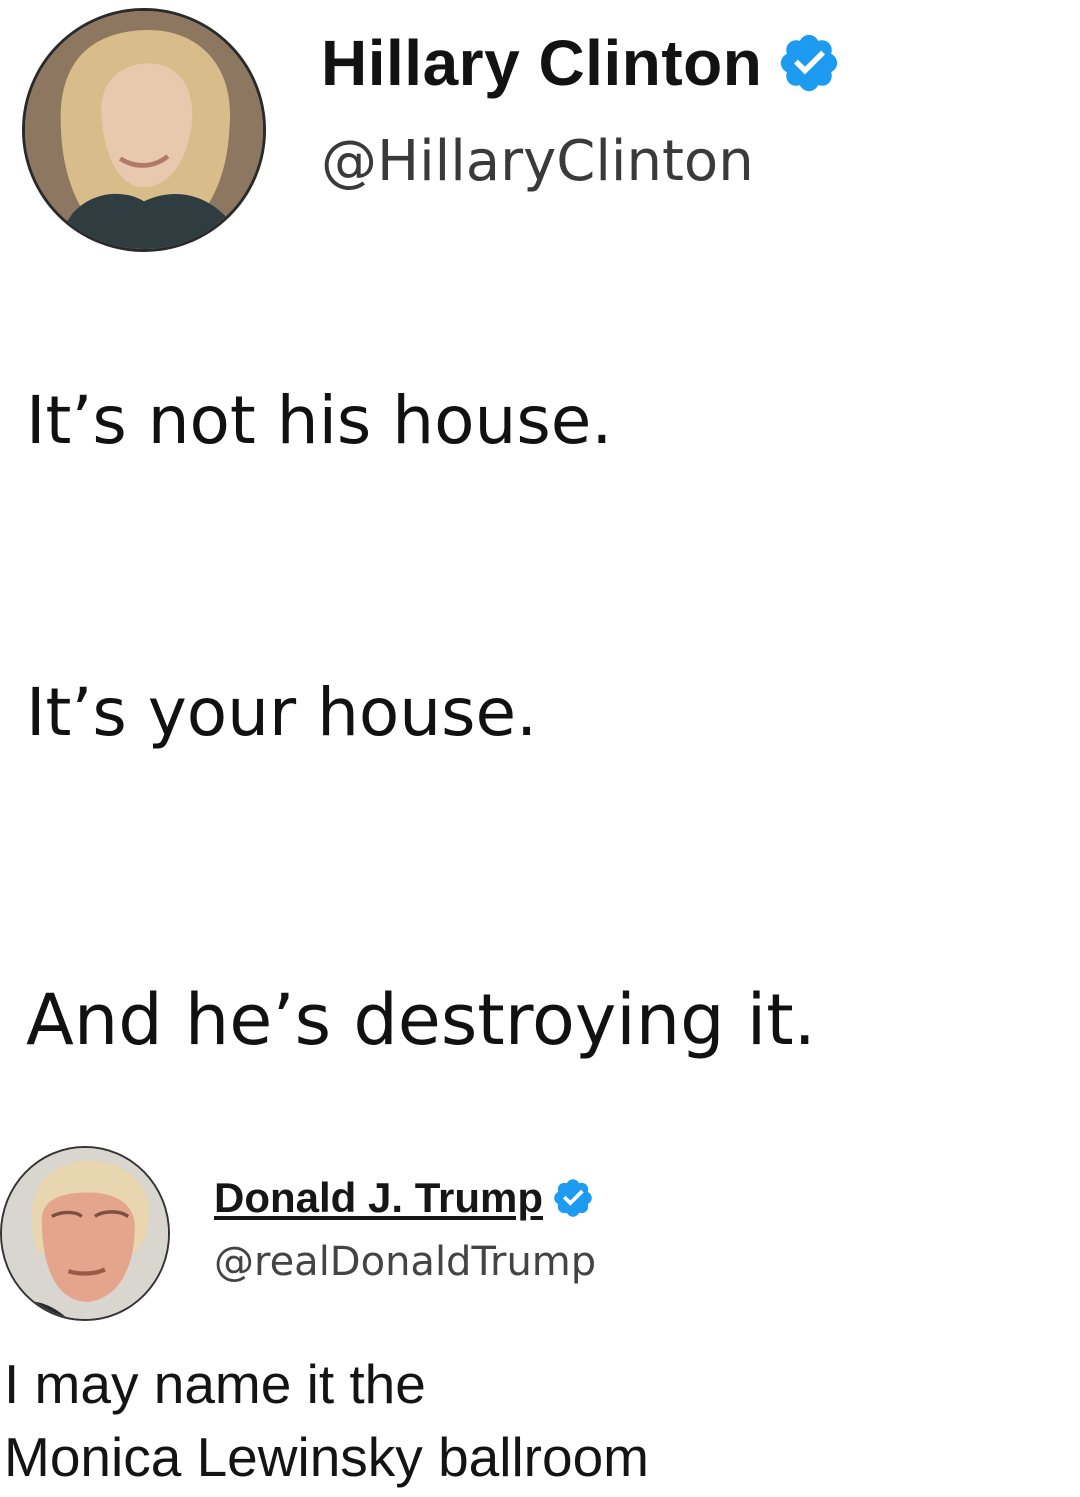 The height and width of the screenshot is (1497, 1080). I want to click on author-handle: @realDonaldTrump, so click(405, 1262).